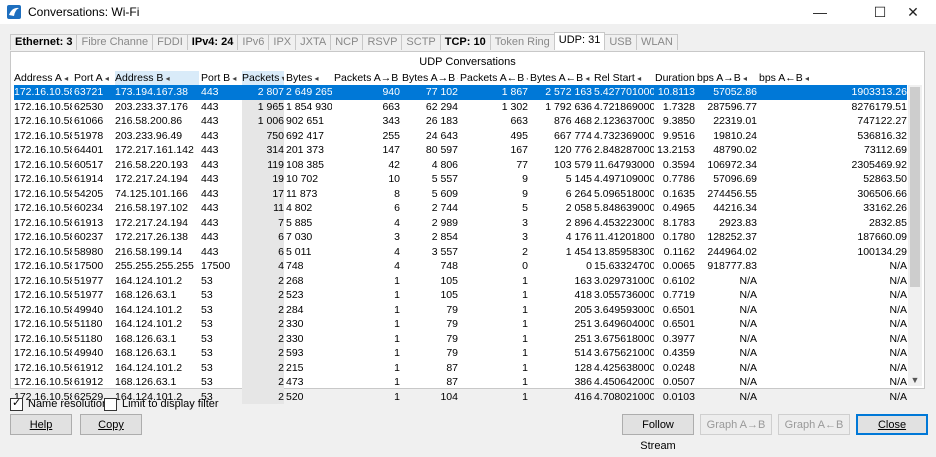  What do you see at coordinates (624, 78) in the screenshot?
I see `column-header-rel-start: Rel Start ◂` at bounding box center [624, 78].